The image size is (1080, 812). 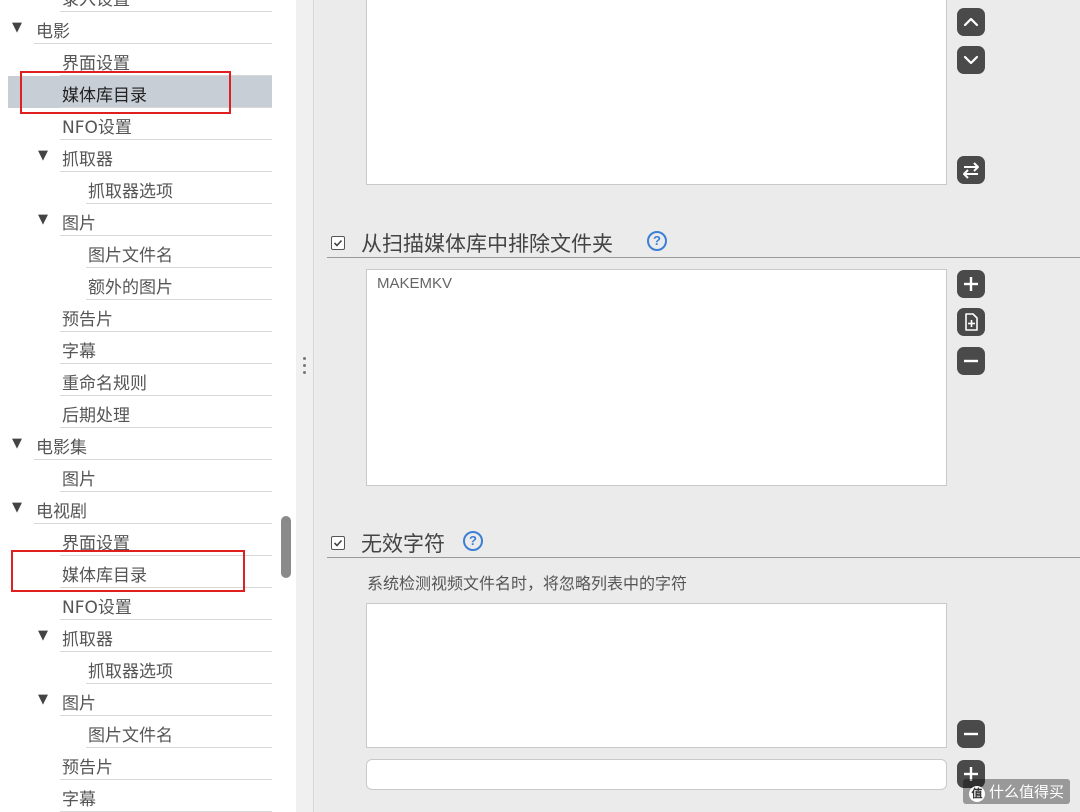 What do you see at coordinates (140, 796) in the screenshot?
I see `tree-item-cut: 字幕` at bounding box center [140, 796].